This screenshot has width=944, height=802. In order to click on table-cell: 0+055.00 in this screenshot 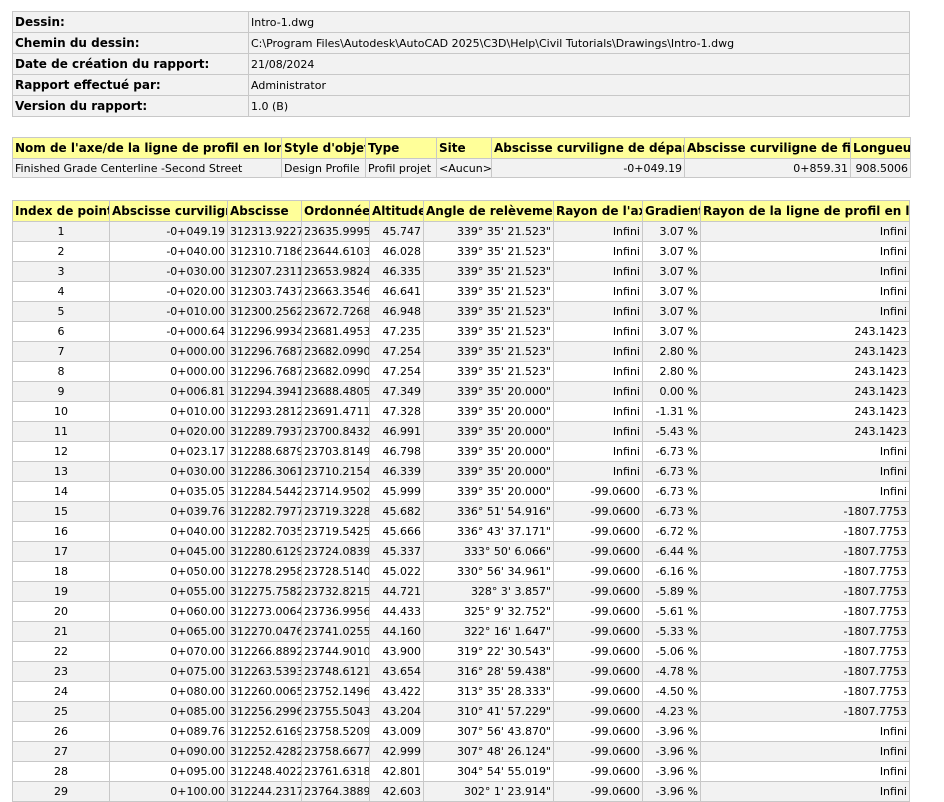, I will do `click(168, 591)`.